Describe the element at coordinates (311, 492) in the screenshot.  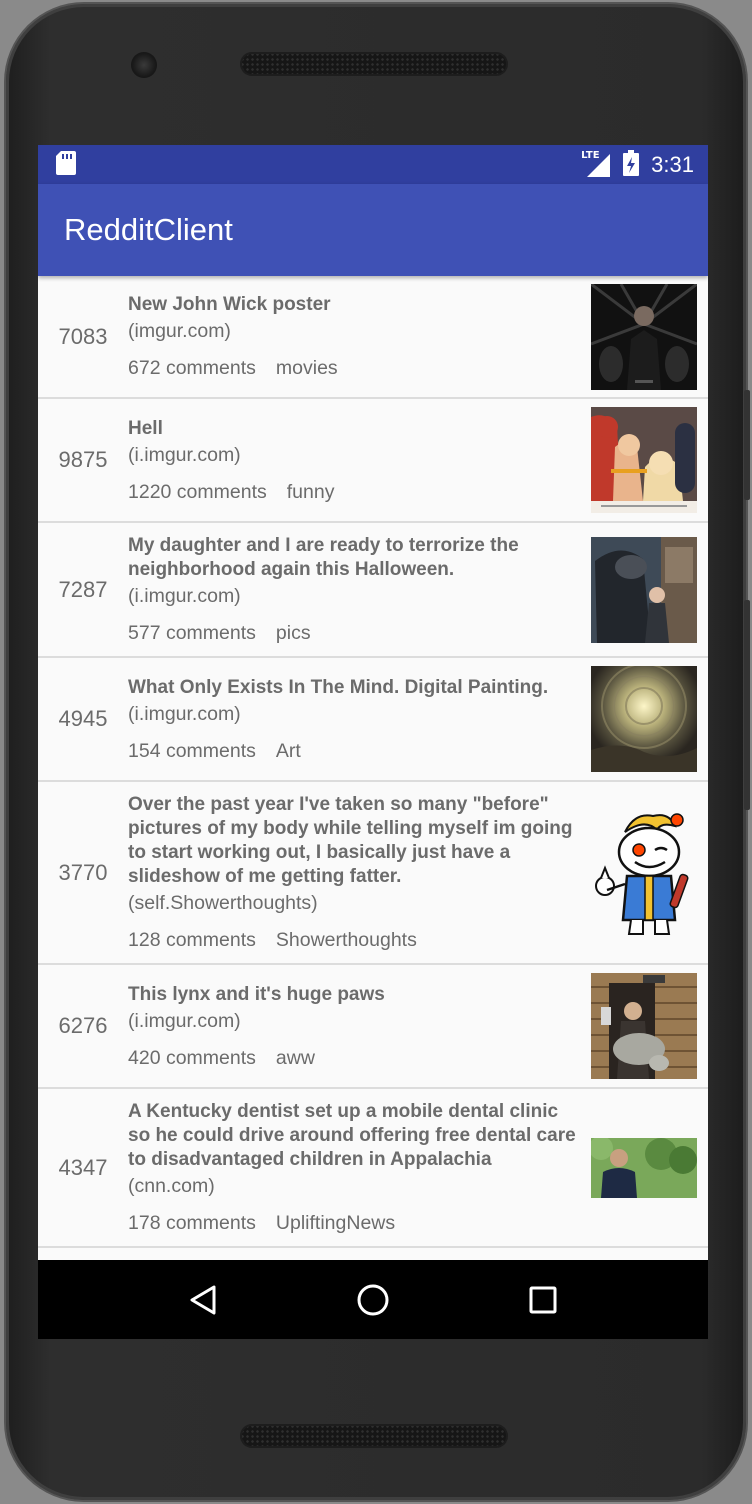
I see `post-subreddit: funny` at that location.